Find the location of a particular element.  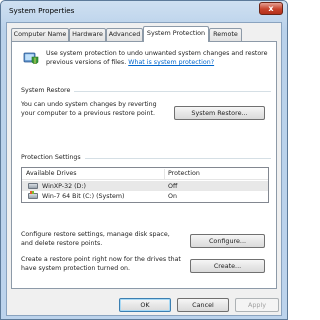

tab-system-protection: System Protection is located at coordinates (176, 34).